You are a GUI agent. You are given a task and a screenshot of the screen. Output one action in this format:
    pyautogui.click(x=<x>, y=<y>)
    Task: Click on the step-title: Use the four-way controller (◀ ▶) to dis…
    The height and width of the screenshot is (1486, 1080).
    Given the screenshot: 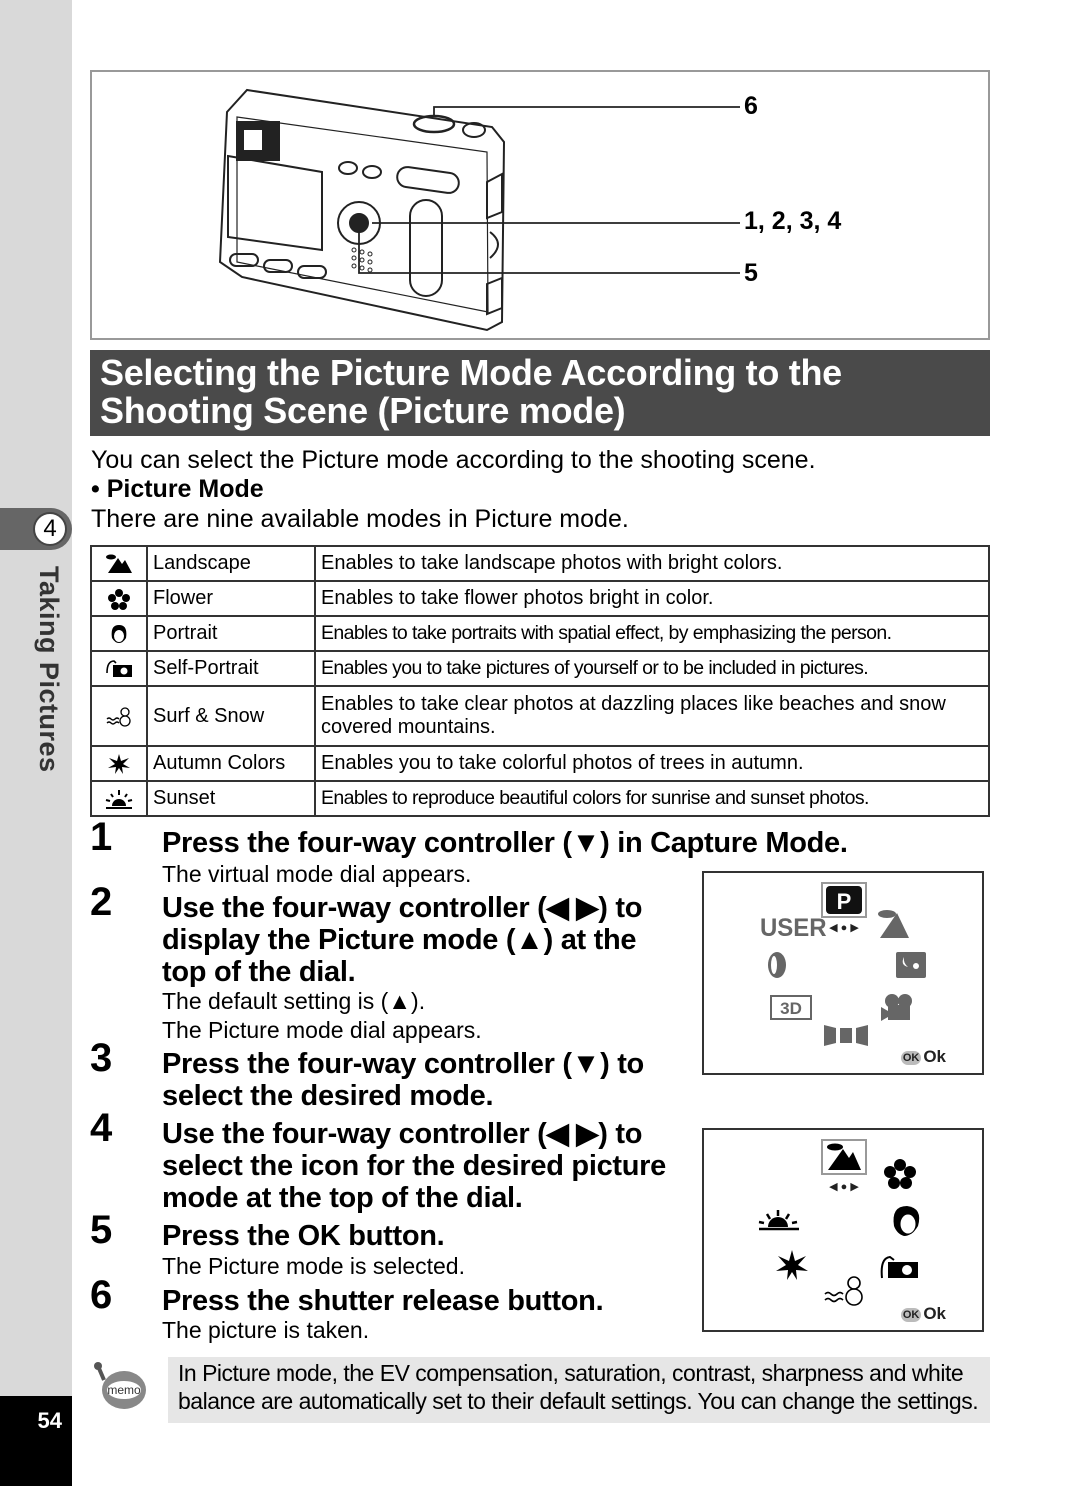 What is the action you would take?
    pyautogui.click(x=402, y=940)
    